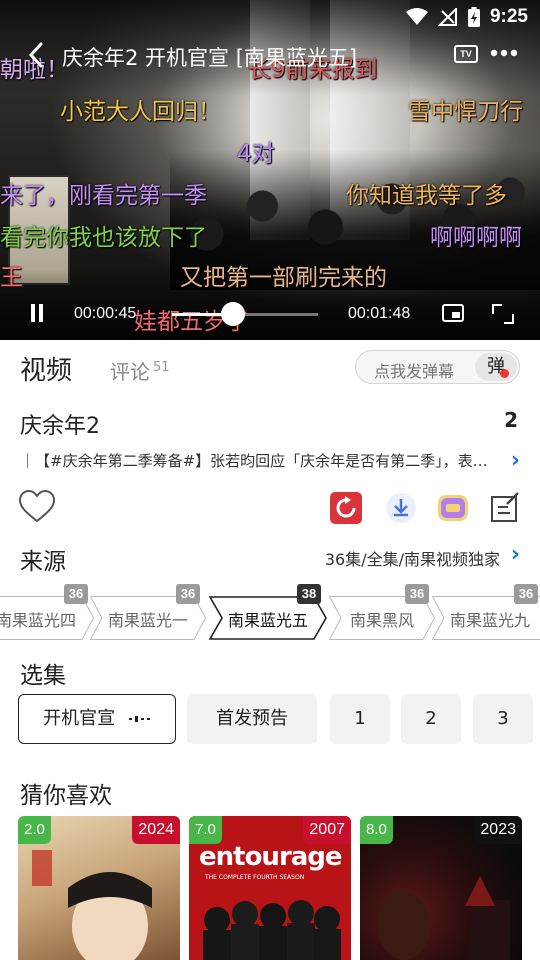  I want to click on recommend-card: 2.0 2024, so click(99, 888).